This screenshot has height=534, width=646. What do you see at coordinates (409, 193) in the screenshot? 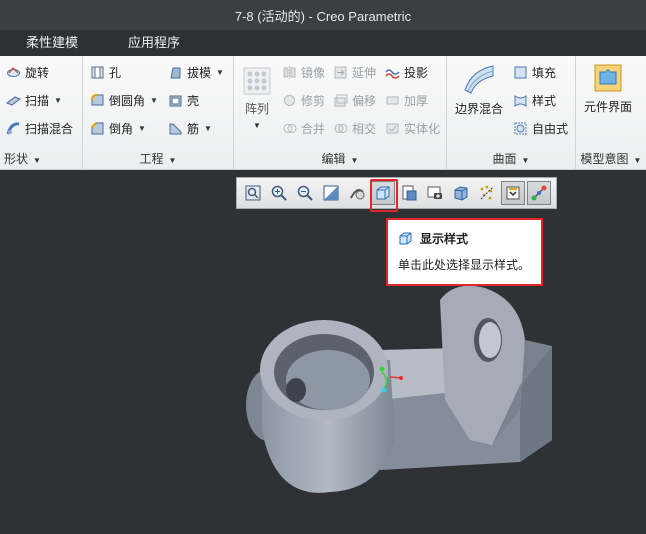
I see `saved-orientations-button` at bounding box center [409, 193].